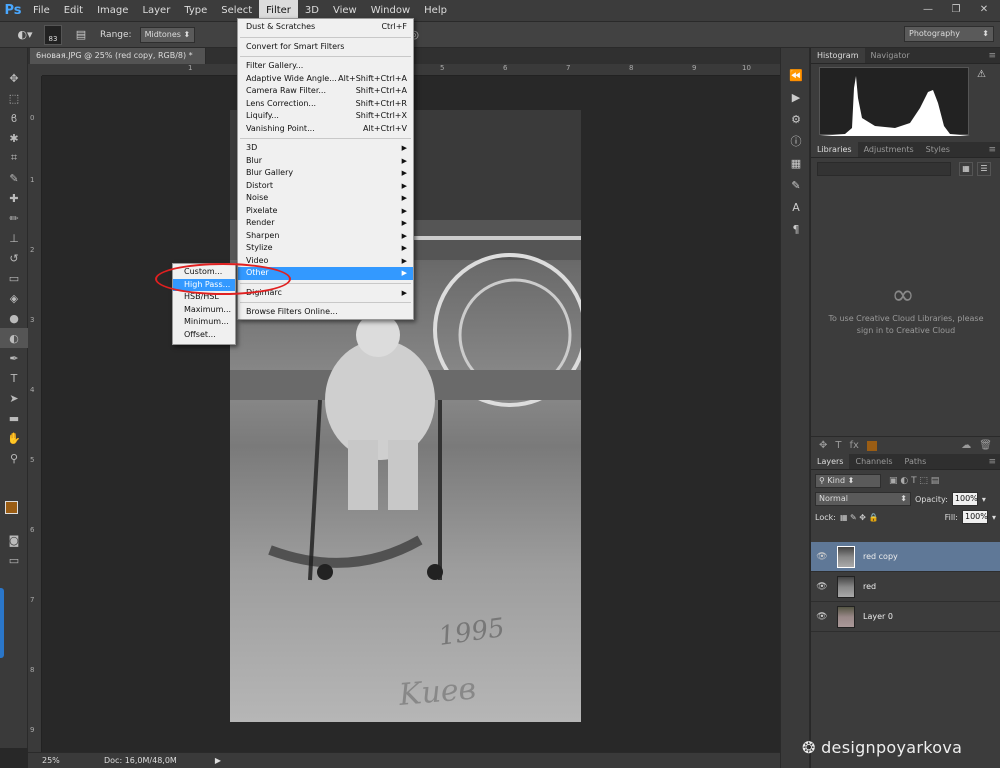 Image resolution: width=1000 pixels, height=768 pixels. What do you see at coordinates (41, 11) in the screenshot?
I see `menu-file: File` at bounding box center [41, 11].